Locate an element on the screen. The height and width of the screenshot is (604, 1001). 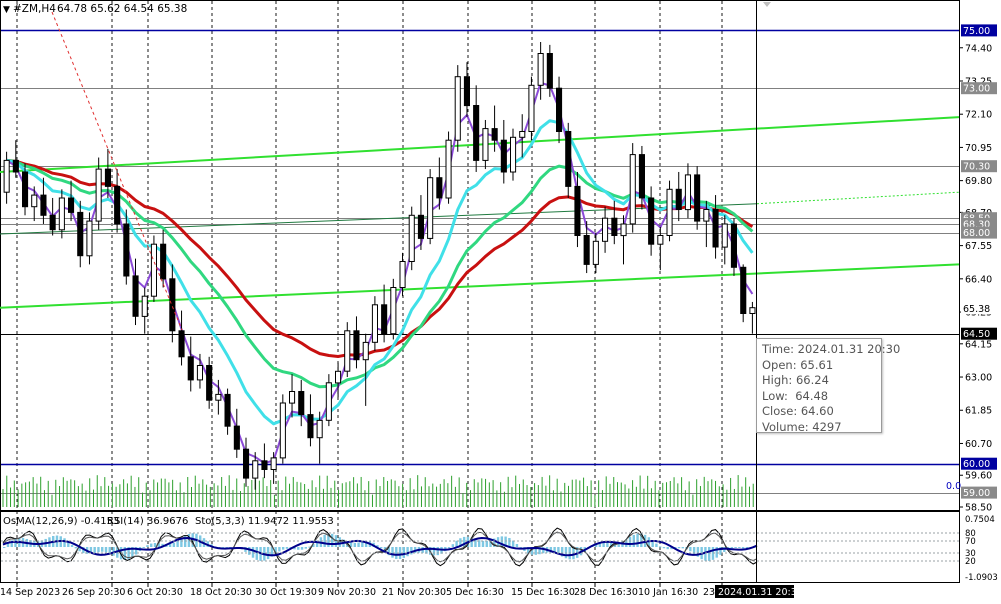
price-tick-label: 60.70 is located at coordinates (978, 444).